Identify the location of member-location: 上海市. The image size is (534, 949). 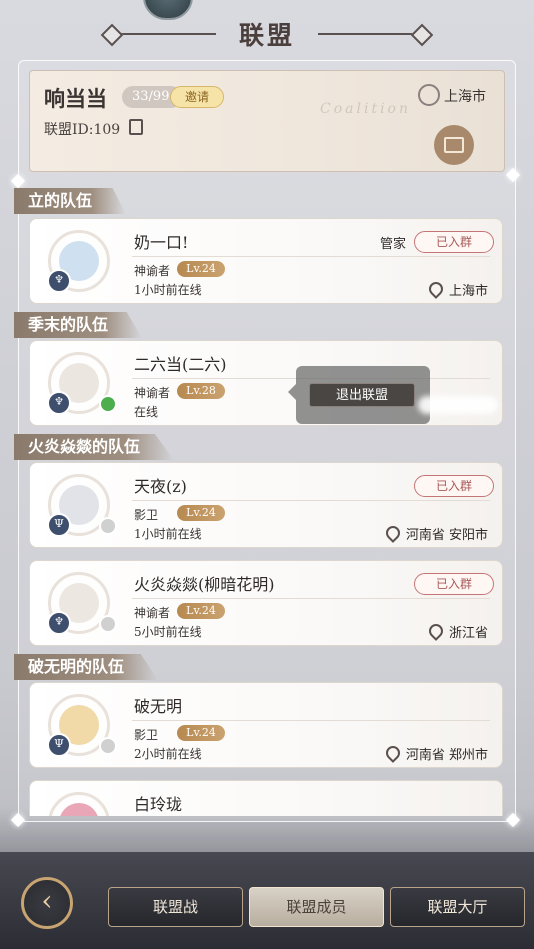
(457, 289).